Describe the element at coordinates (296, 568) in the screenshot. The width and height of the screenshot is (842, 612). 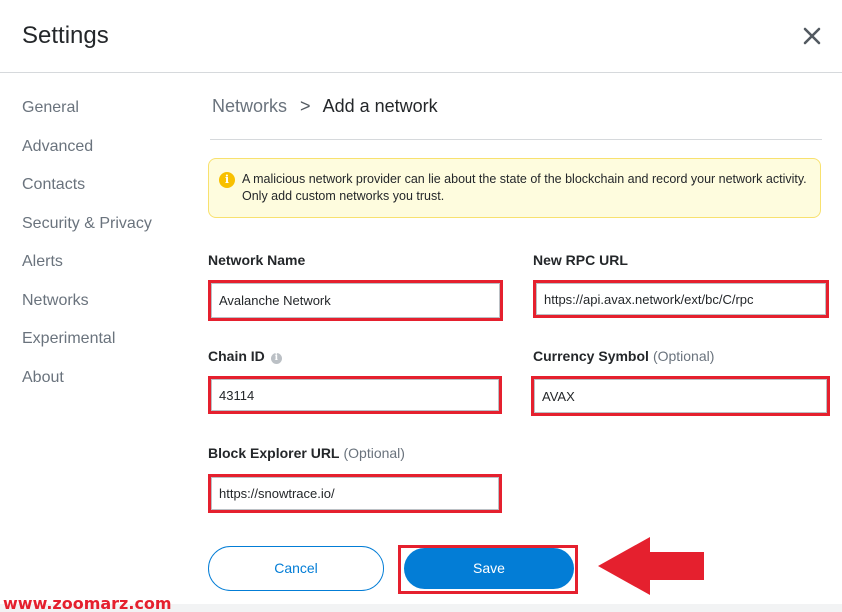
I see `cancel-button: Cancel` at that location.